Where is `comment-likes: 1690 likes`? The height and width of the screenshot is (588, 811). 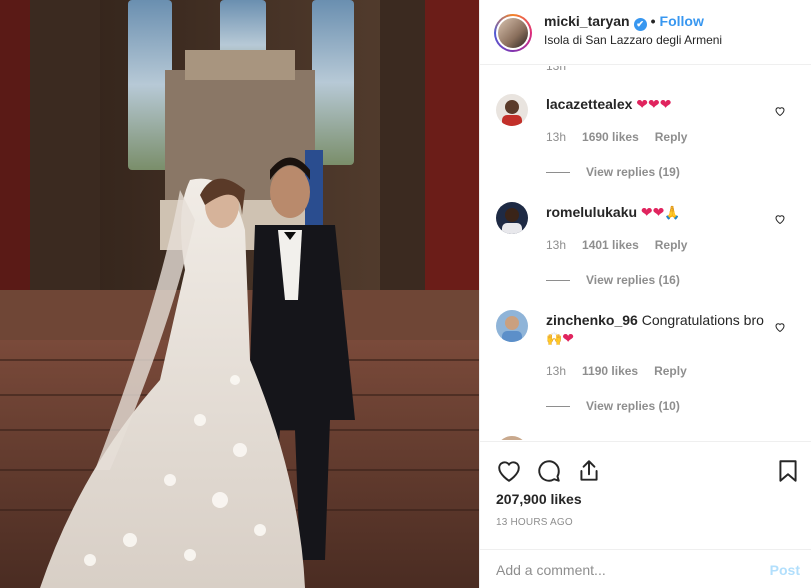
comment-likes: 1690 likes is located at coordinates (610, 137).